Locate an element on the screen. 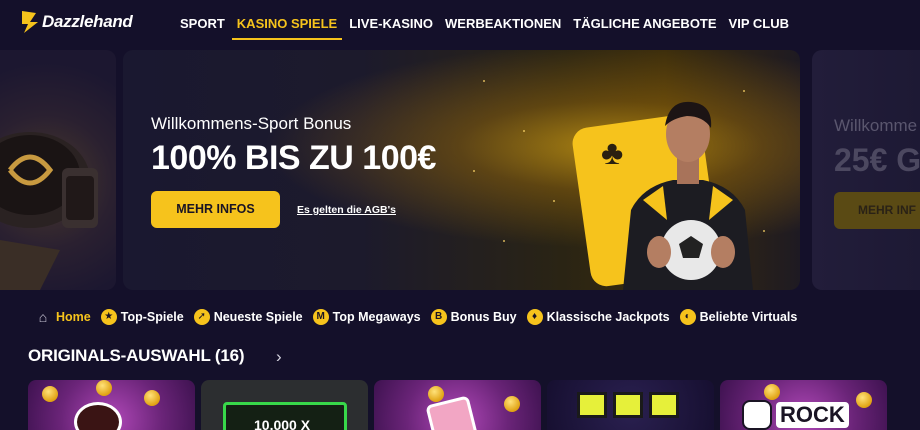  nav-sport: SPORT is located at coordinates (202, 28).